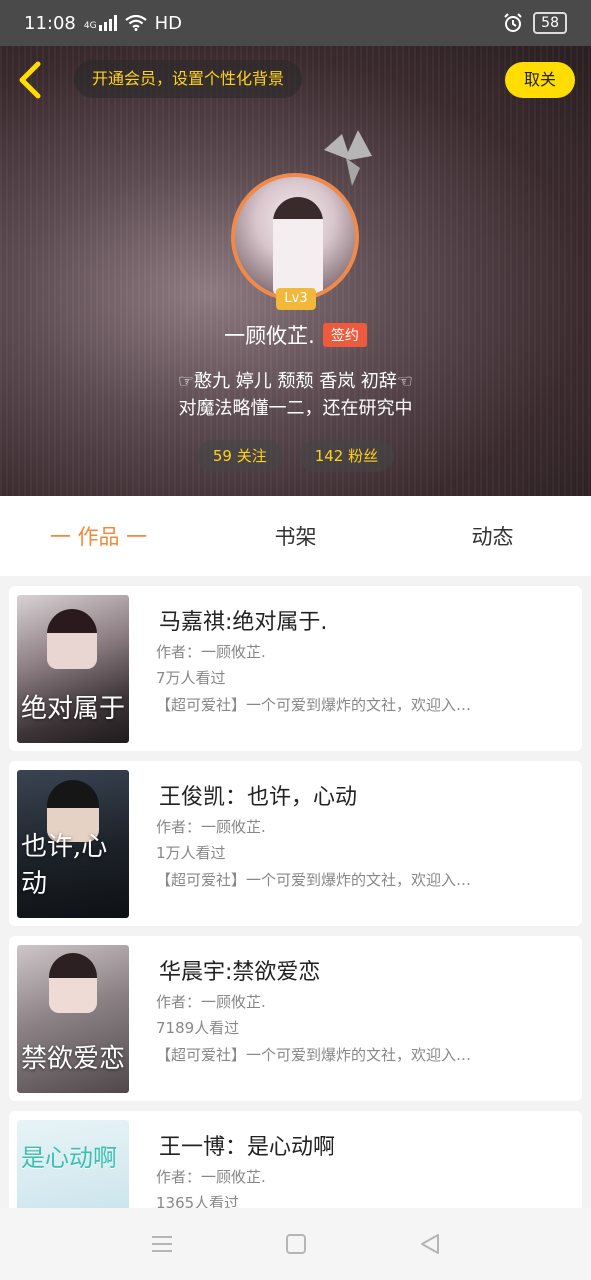 This screenshot has width=591, height=1280. I want to click on book-views: 7万人看过, so click(191, 678).